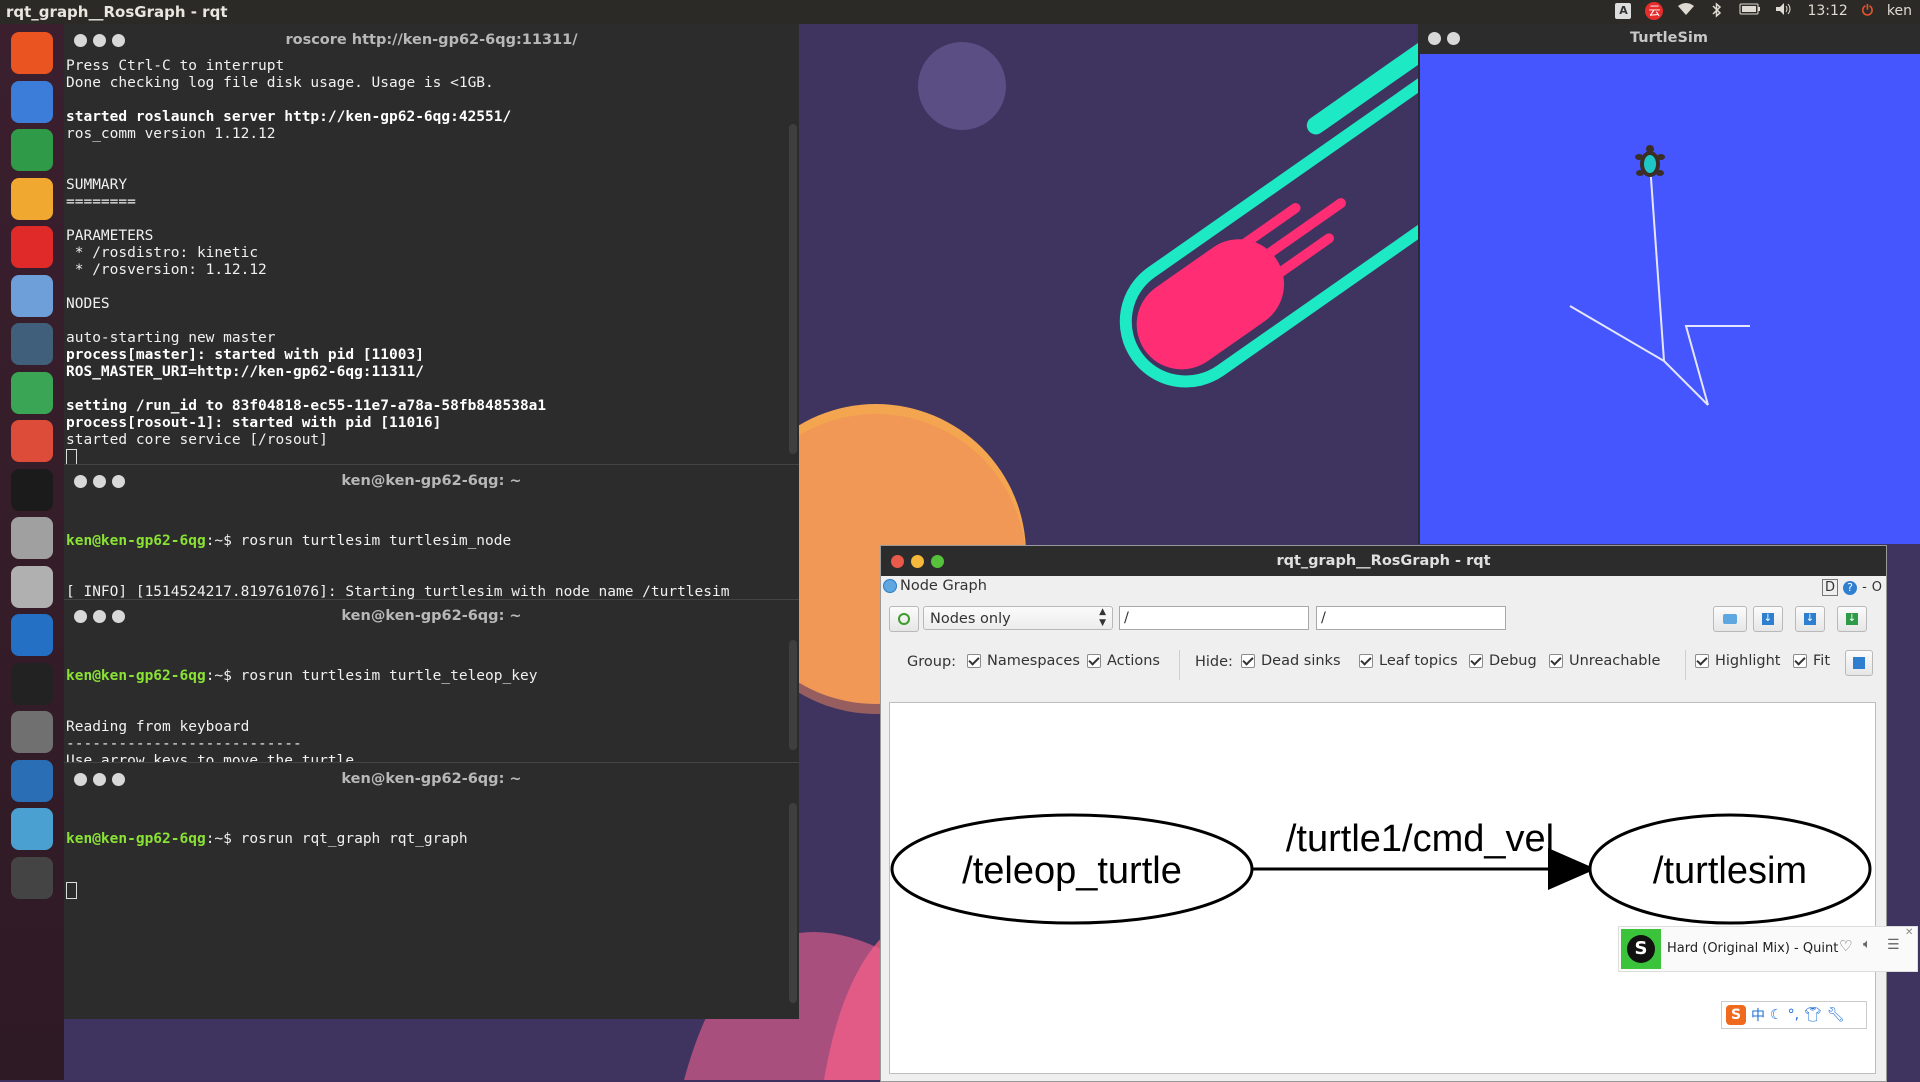 The width and height of the screenshot is (1920, 1082). I want to click on leaf-topics-checkbox: Leaf topics, so click(1408, 661).